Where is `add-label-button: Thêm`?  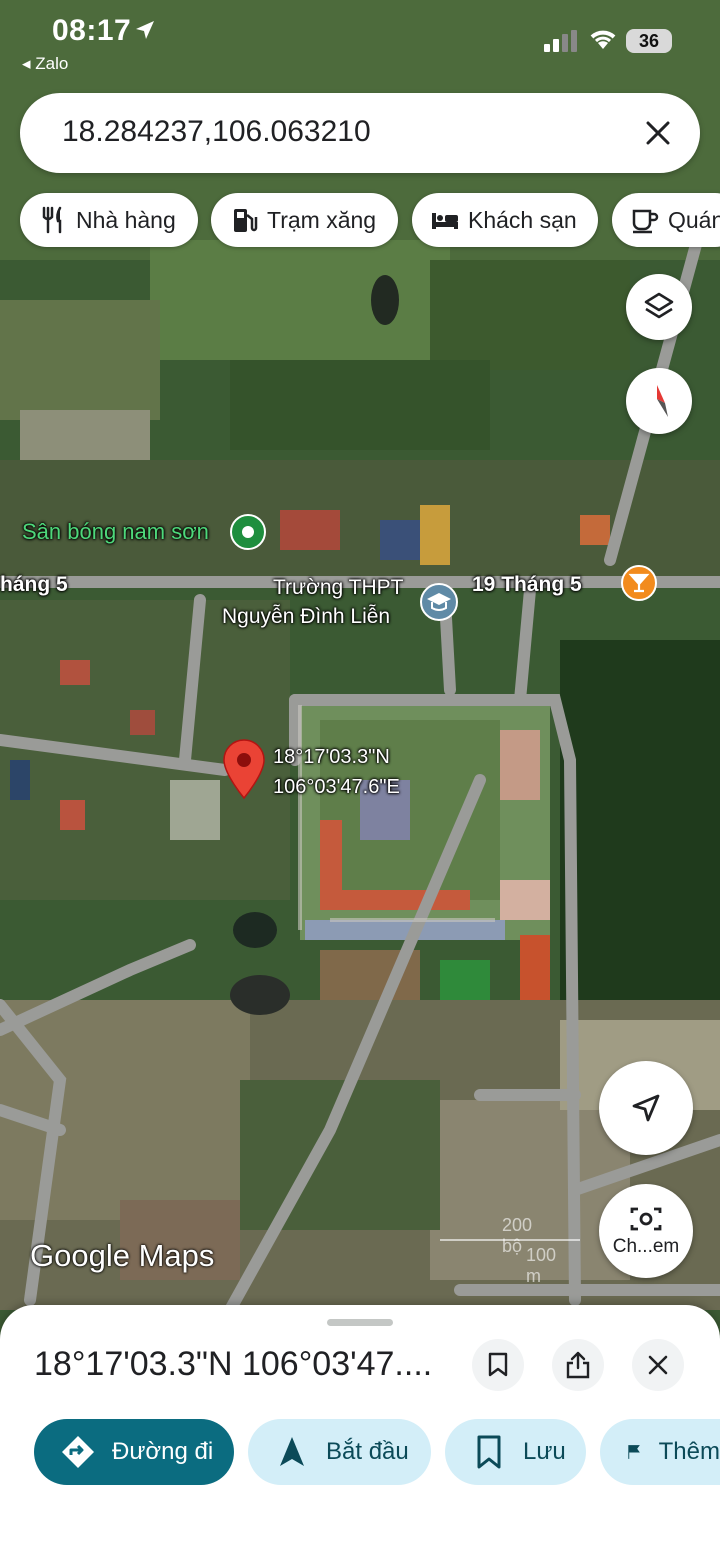
add-label-button: Thêm is located at coordinates (660, 1452).